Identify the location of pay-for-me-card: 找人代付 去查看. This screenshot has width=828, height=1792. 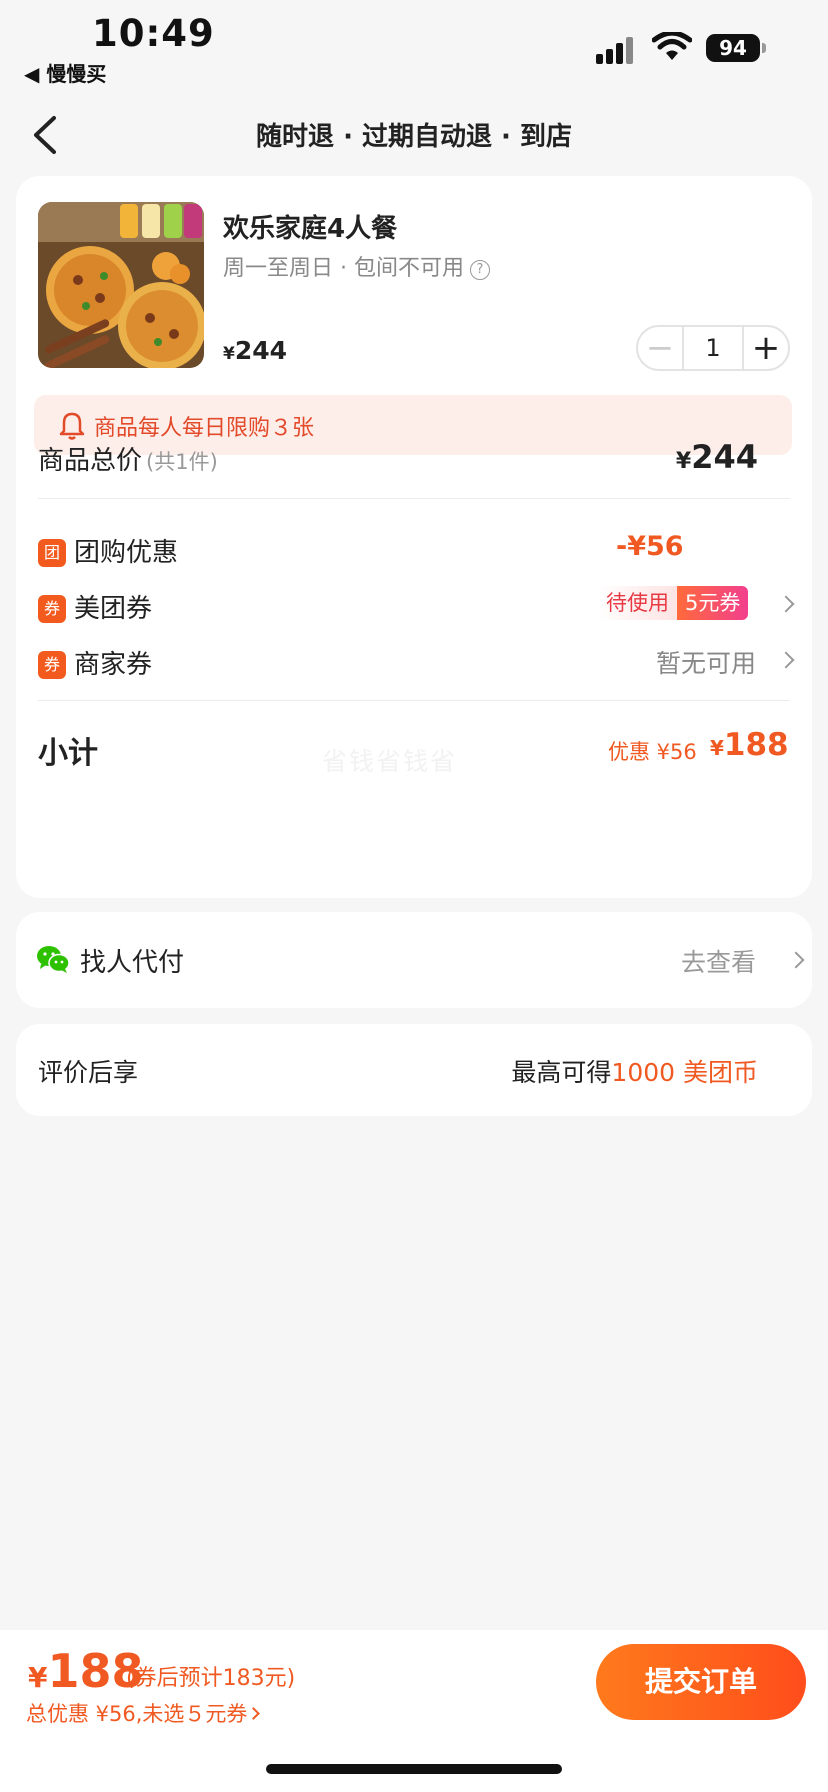
(414, 960).